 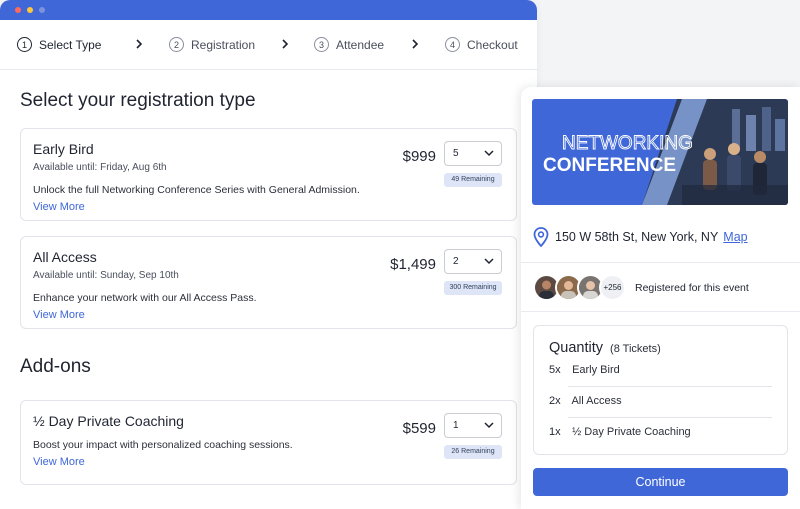 I want to click on step-label: Select Type, so click(x=70, y=44).